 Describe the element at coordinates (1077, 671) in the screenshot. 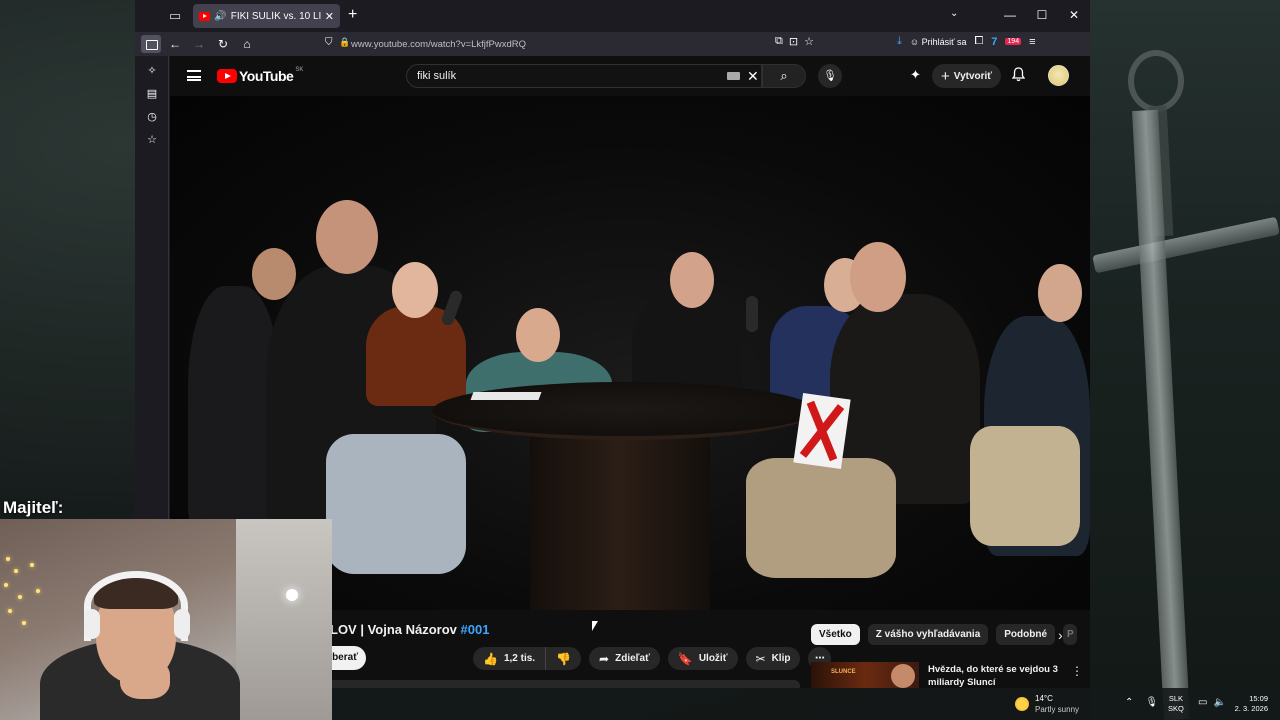

I see `more-vertical-icon: ⋮` at that location.